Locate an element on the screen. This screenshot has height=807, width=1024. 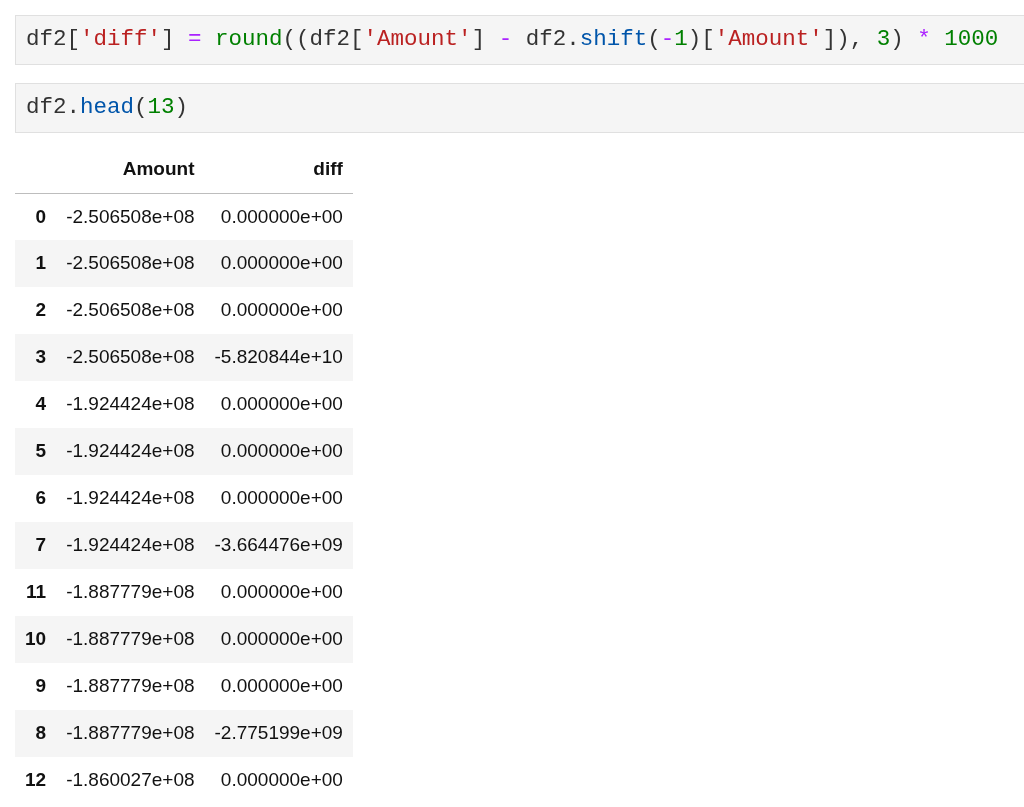
row-index: 1 is located at coordinates (36, 263).